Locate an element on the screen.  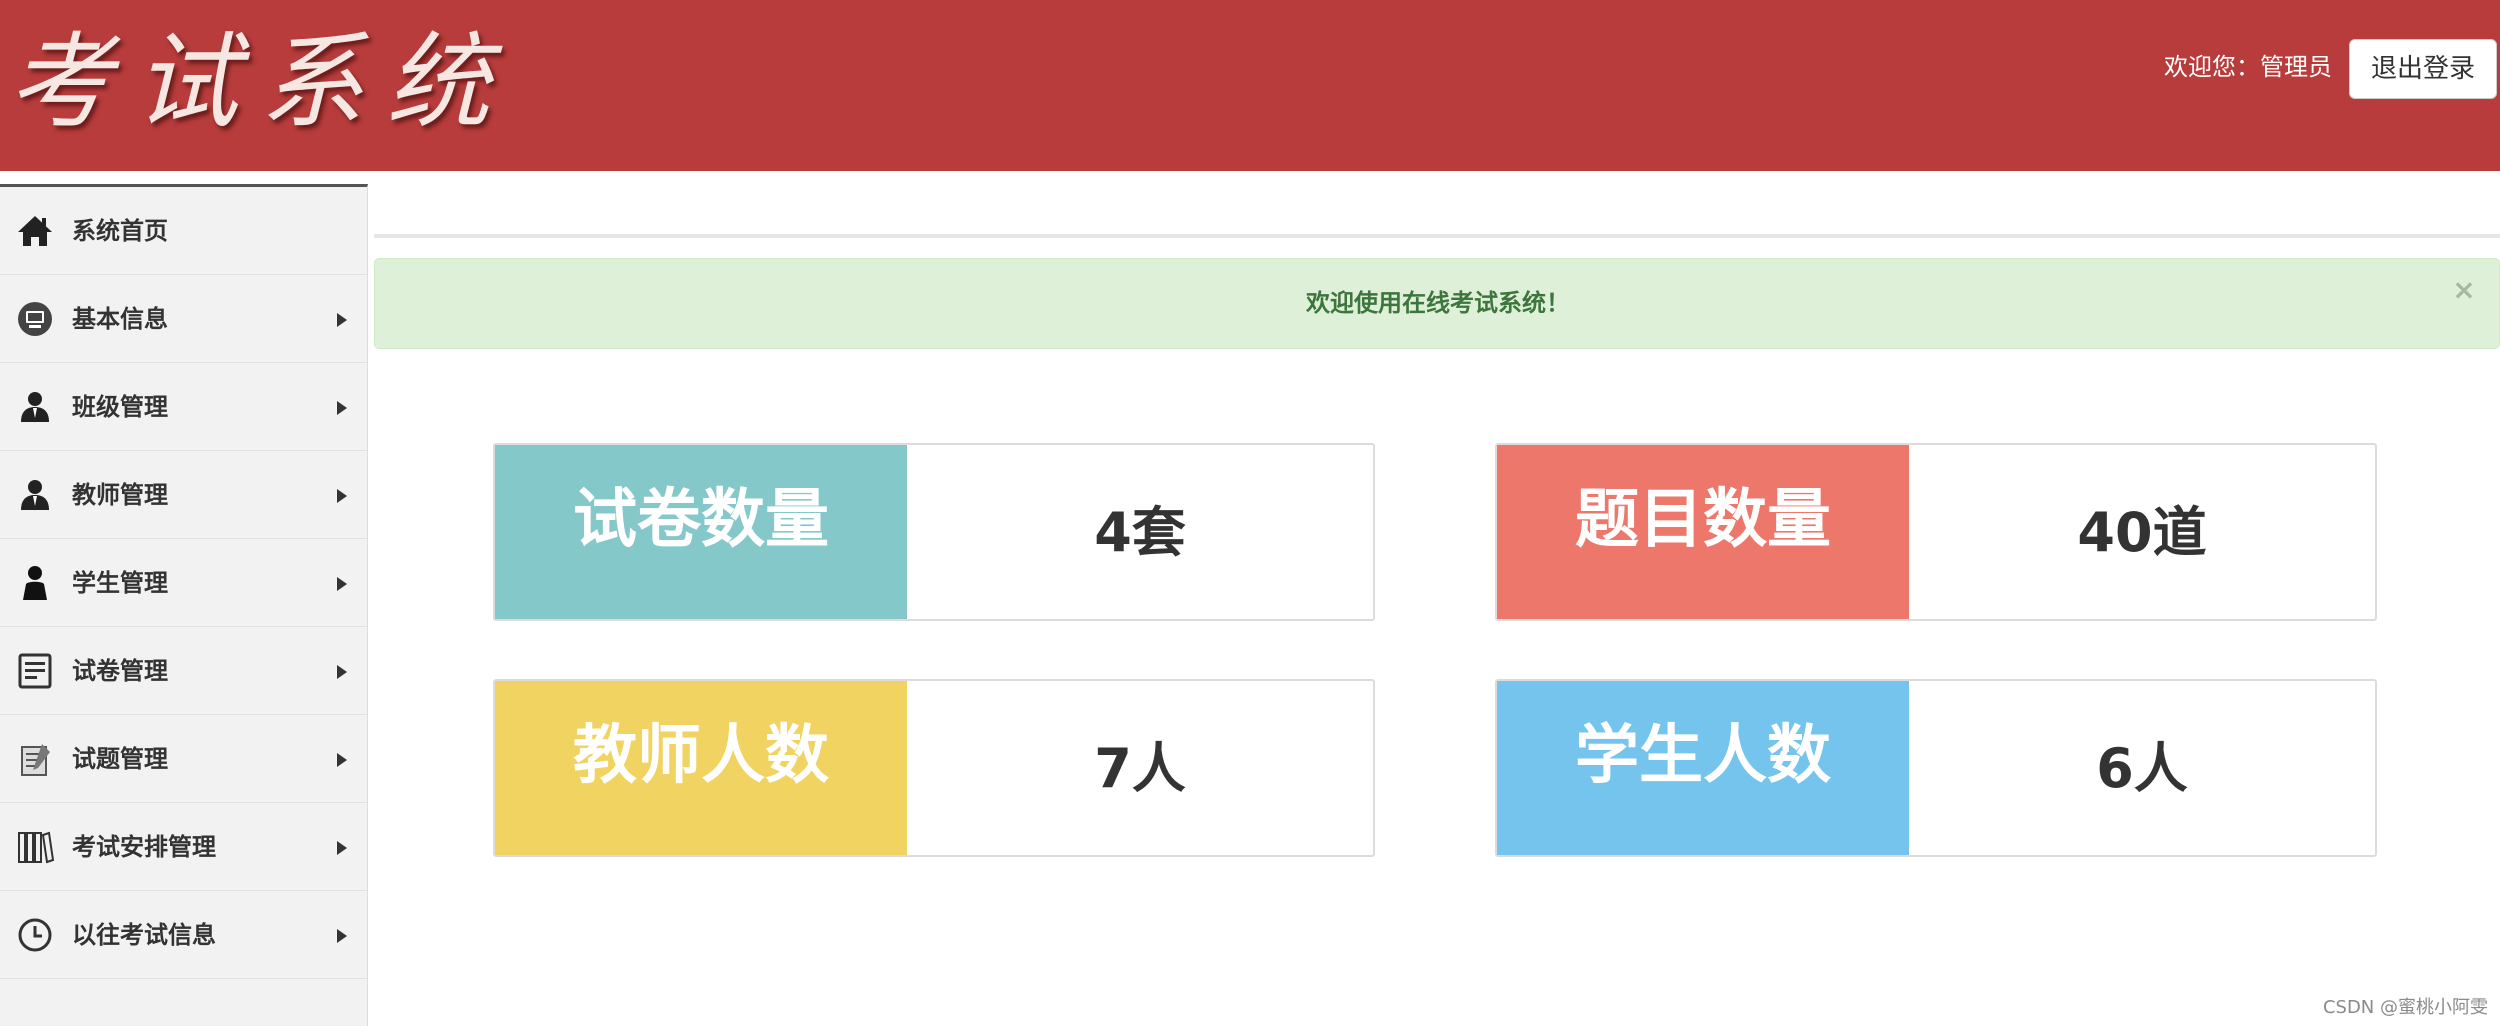
stat-value: 7人 is located at coordinates (1140, 768).